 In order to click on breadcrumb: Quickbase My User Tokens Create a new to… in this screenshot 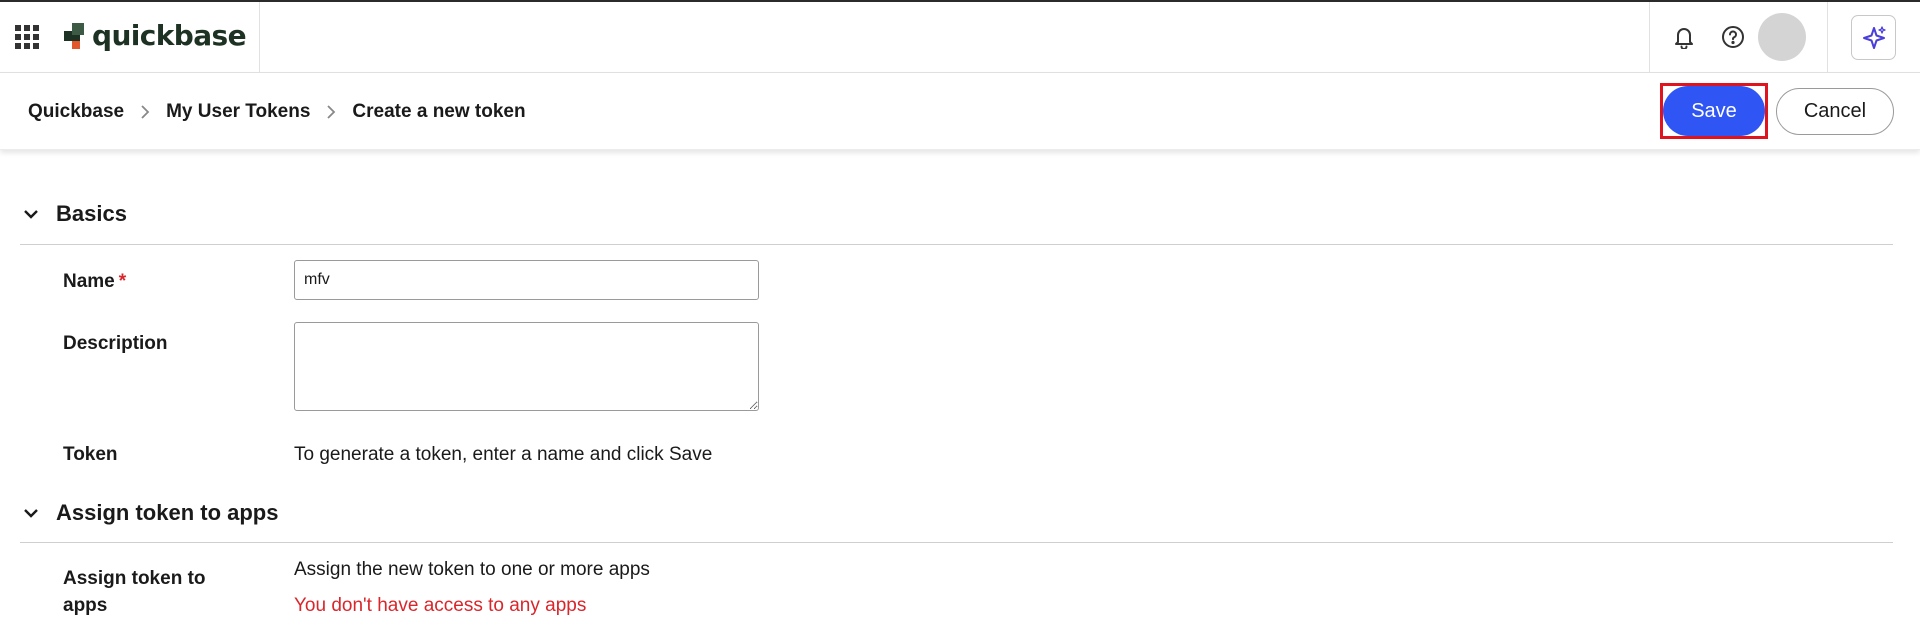, I will do `click(277, 111)`.